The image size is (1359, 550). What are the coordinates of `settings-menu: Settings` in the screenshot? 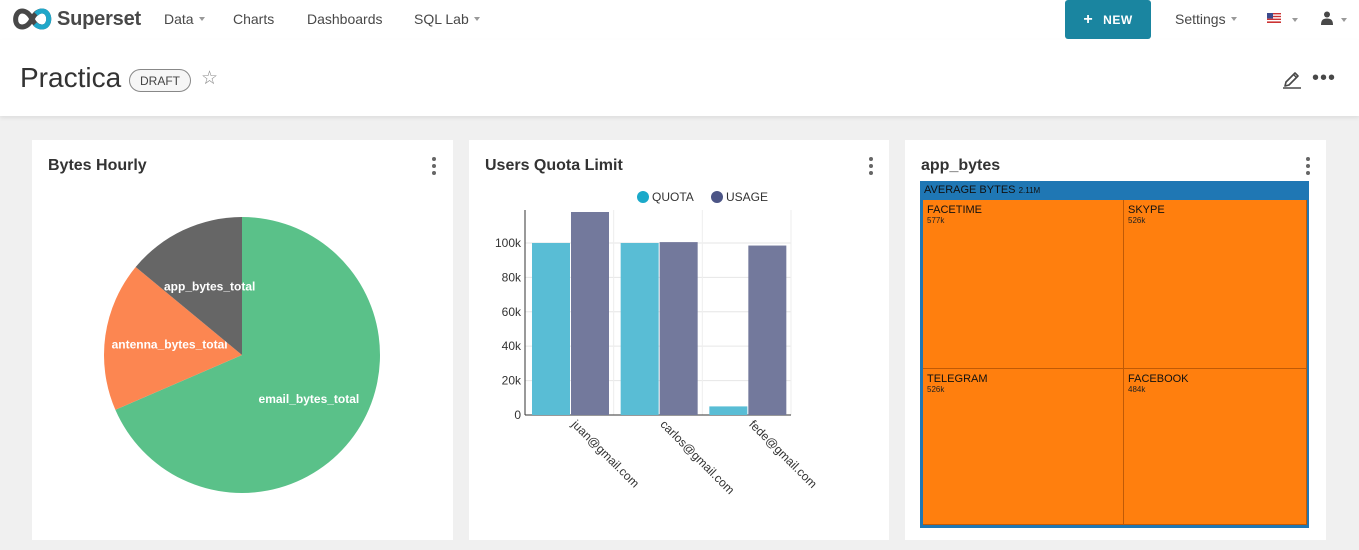 It's located at (1206, 19).